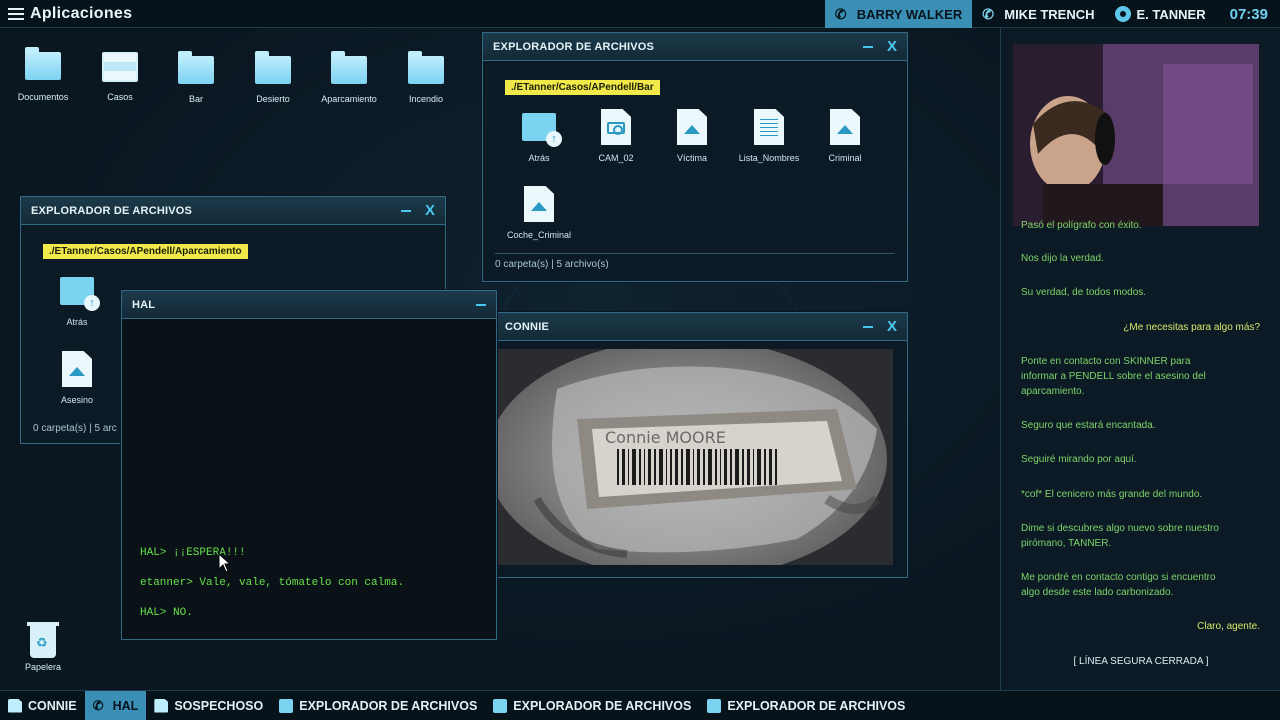 The image size is (1280, 720). What do you see at coordinates (309, 305) in the screenshot?
I see `window-title-bar: HAL` at bounding box center [309, 305].